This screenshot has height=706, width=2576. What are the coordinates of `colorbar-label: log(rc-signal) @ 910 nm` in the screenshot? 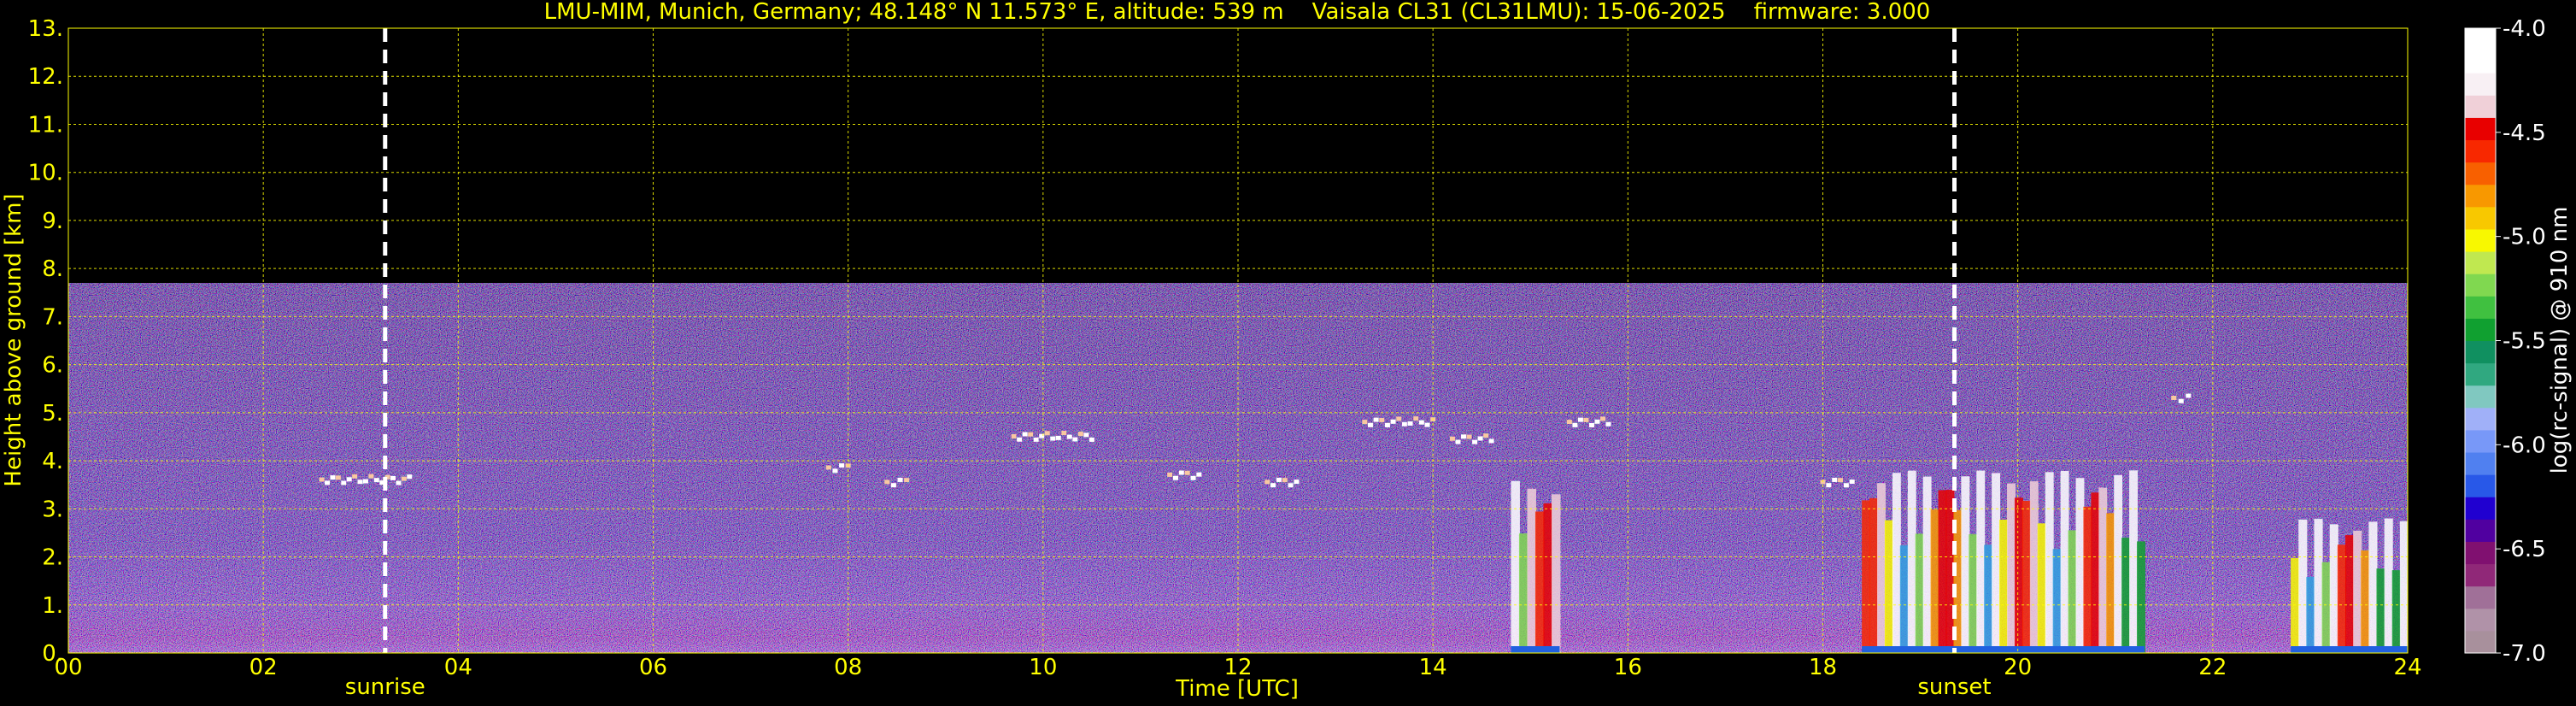 It's located at (2560, 340).